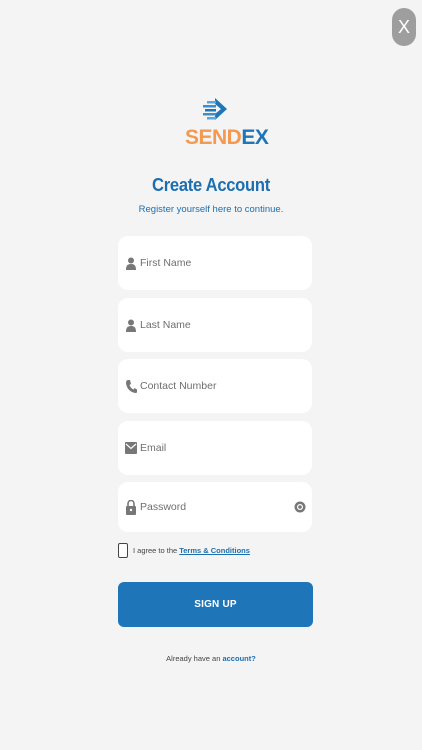 The image size is (422, 750). What do you see at coordinates (131, 386) in the screenshot?
I see `phone-icon` at bounding box center [131, 386].